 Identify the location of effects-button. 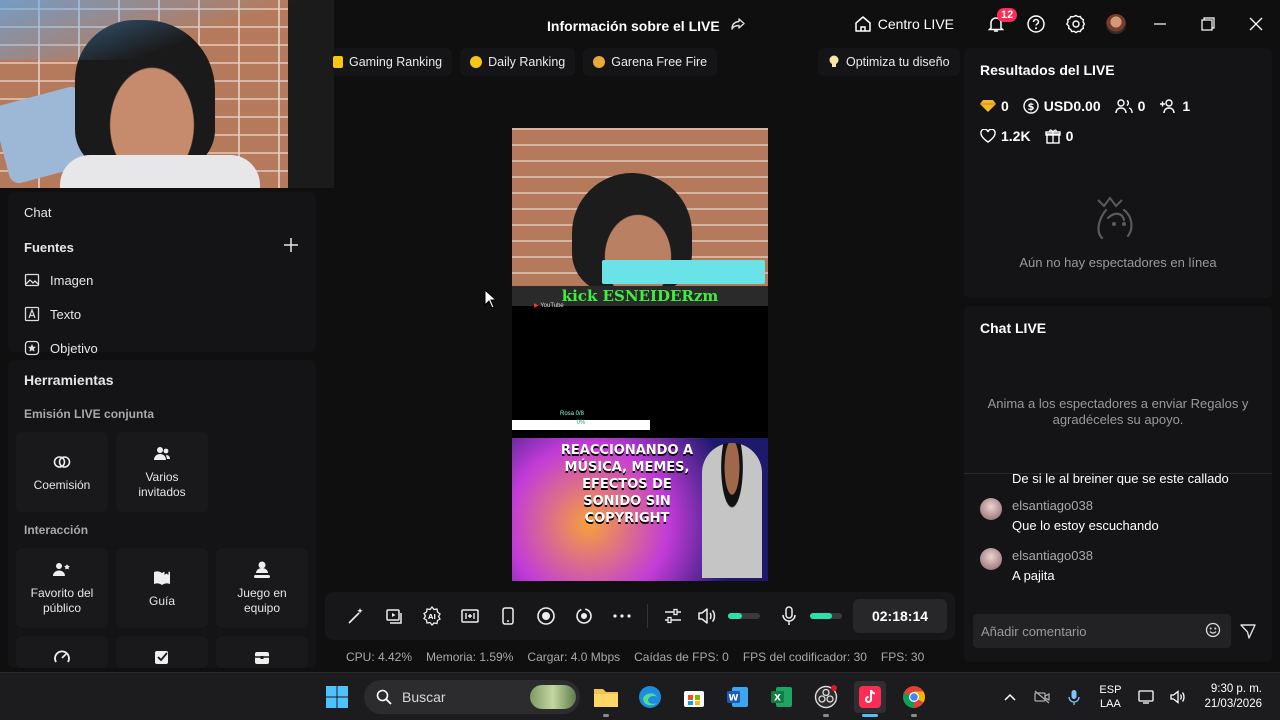
(356, 616).